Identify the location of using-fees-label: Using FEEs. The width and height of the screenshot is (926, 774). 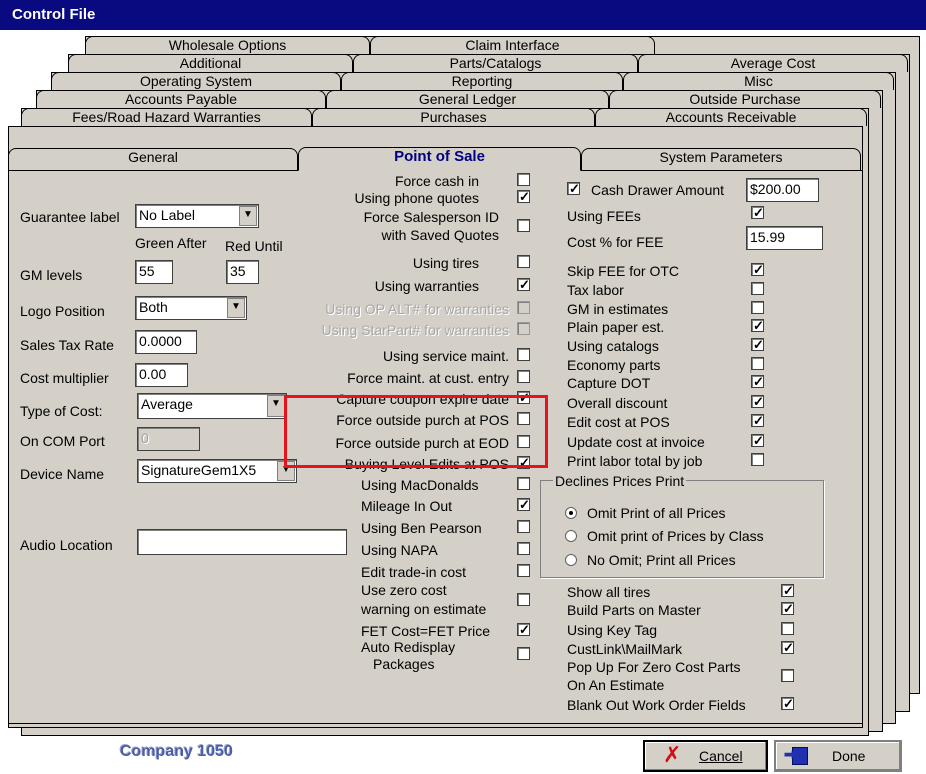
(604, 216).